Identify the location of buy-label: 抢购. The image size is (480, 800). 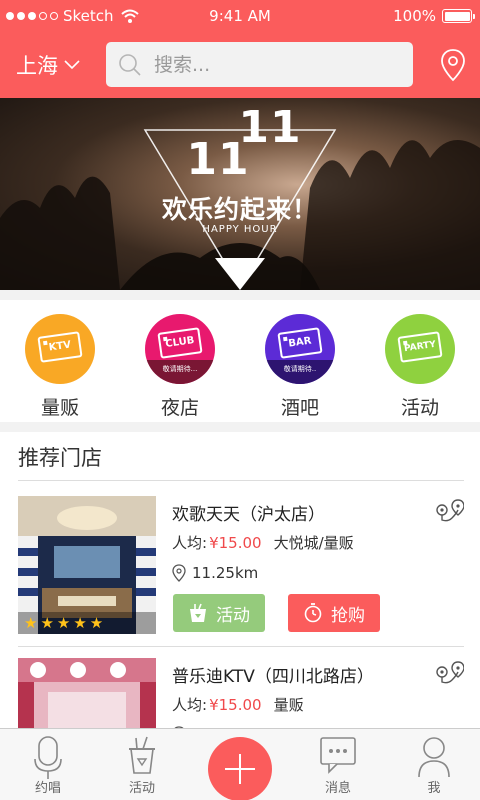
(348, 615).